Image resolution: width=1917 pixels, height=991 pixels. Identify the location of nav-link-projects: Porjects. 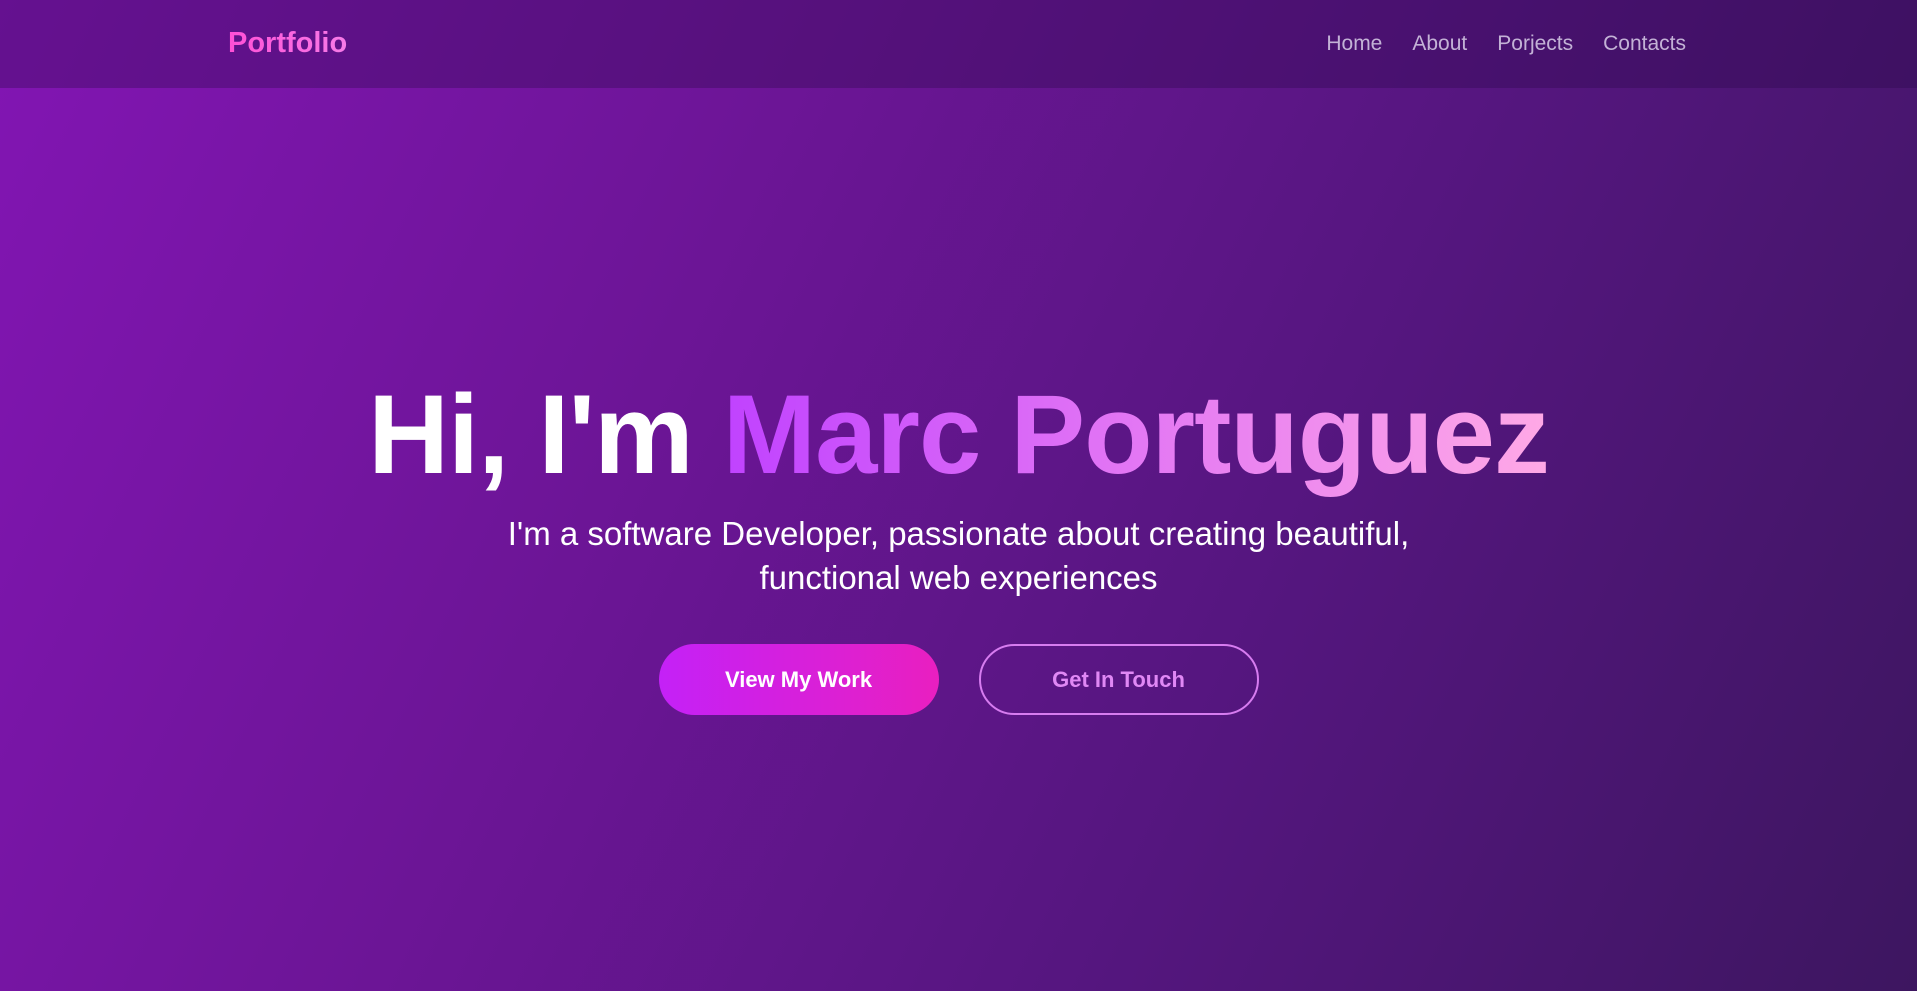
(1535, 44).